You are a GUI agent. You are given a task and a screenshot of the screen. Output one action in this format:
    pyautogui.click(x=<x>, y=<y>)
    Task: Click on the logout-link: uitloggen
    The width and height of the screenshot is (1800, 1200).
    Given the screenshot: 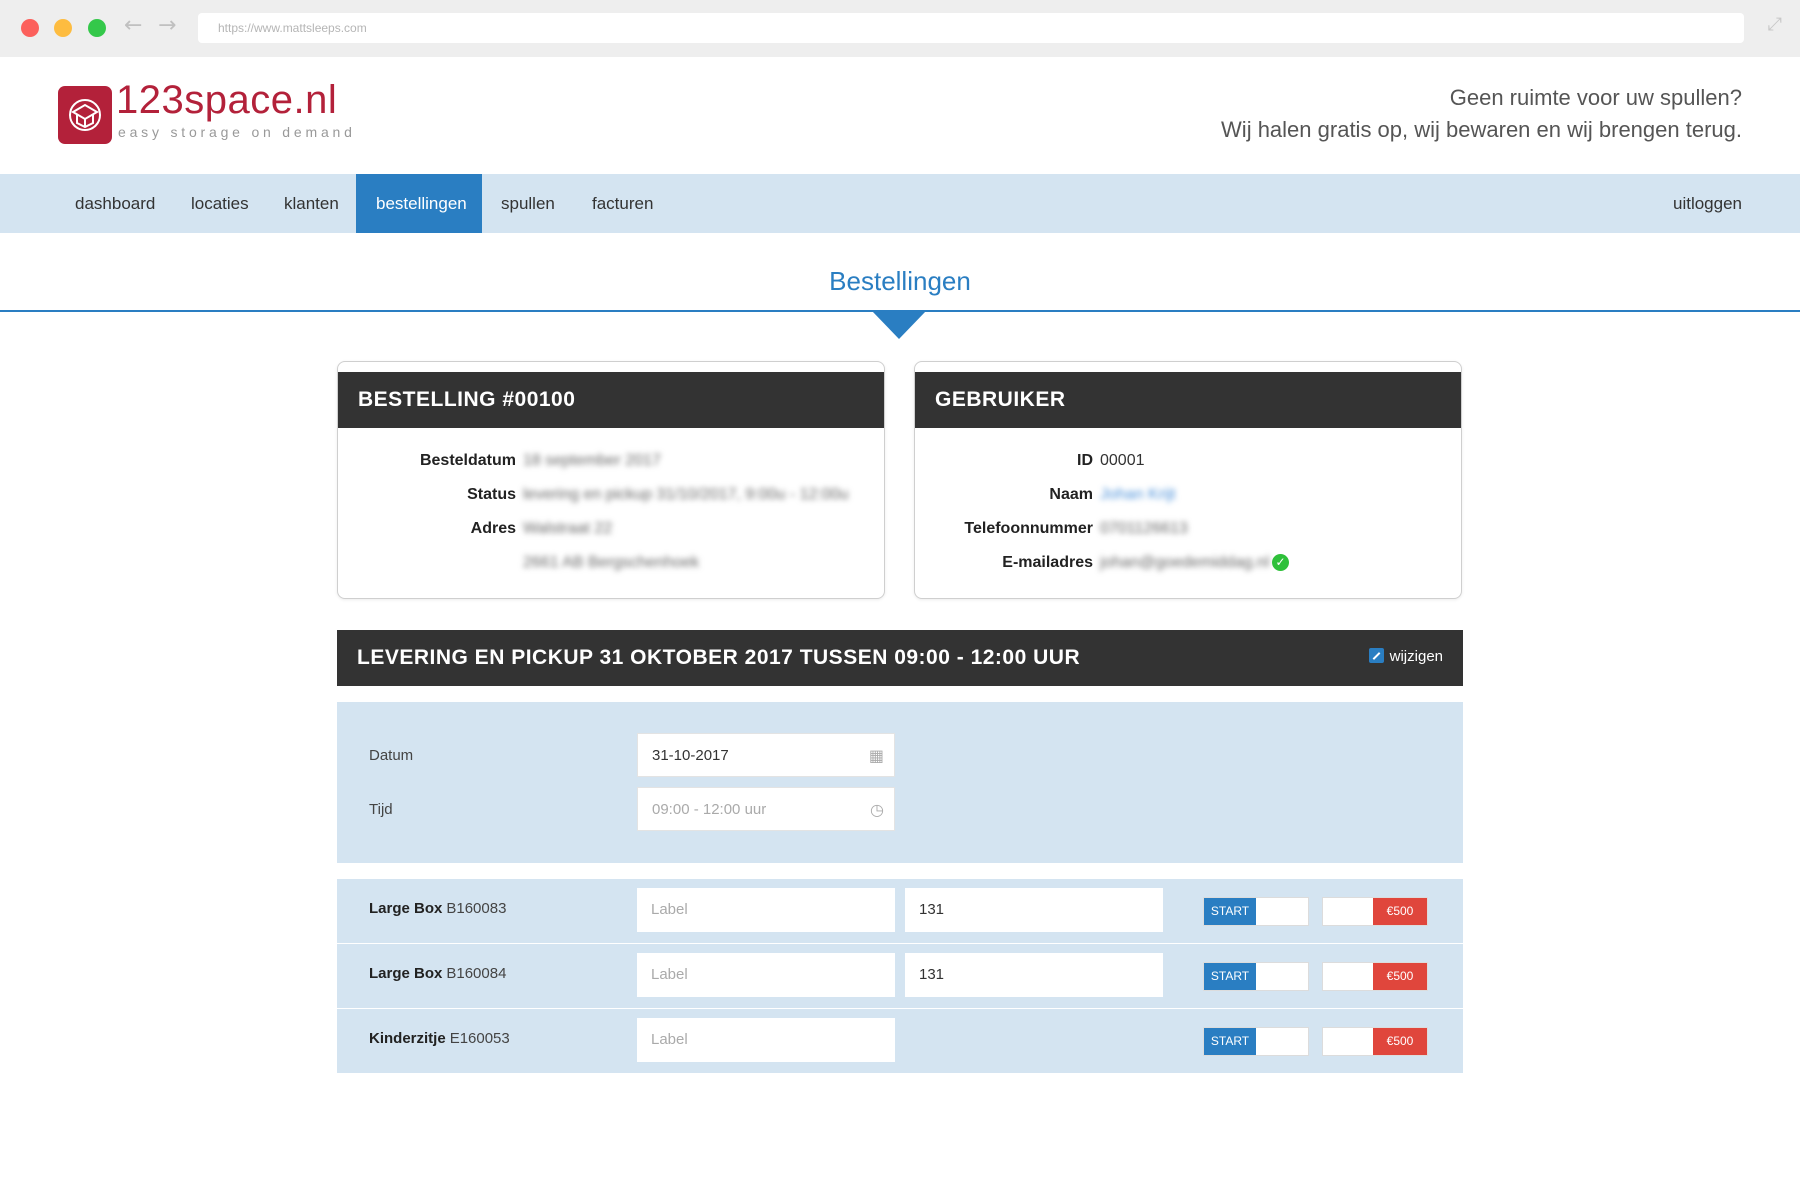 What is the action you would take?
    pyautogui.click(x=1707, y=203)
    